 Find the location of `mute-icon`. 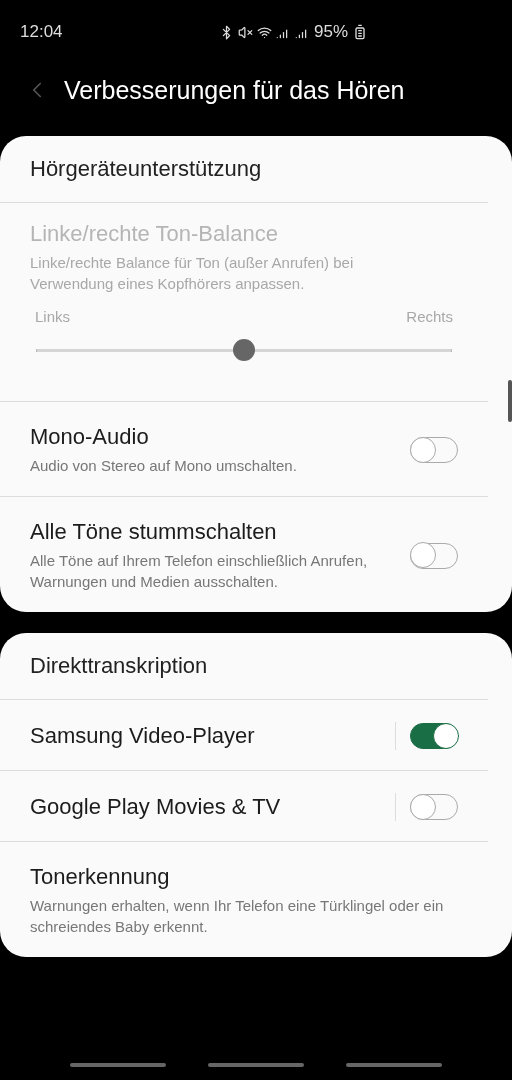

mute-icon is located at coordinates (245, 32).